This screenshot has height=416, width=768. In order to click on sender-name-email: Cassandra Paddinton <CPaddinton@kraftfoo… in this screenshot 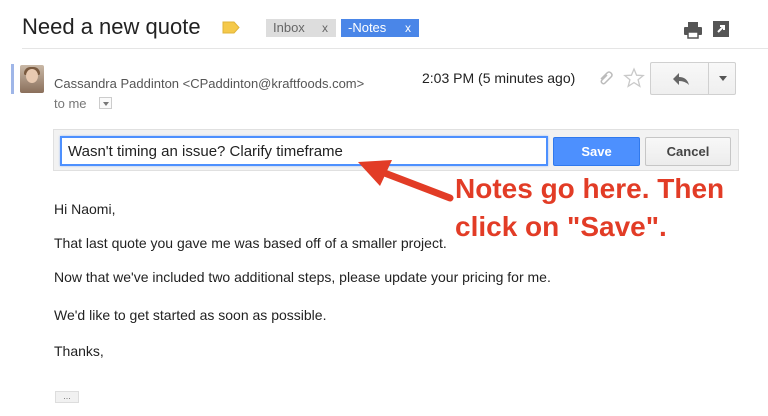, I will do `click(209, 83)`.